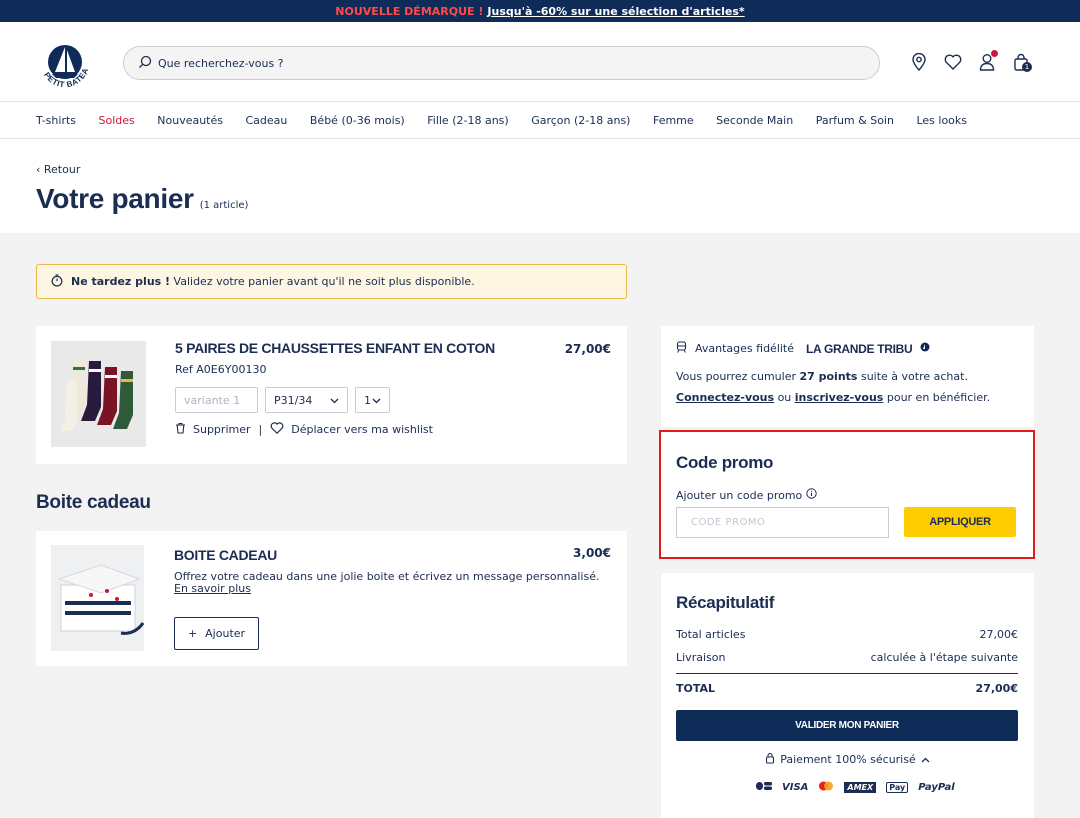 This screenshot has height=818, width=1080. I want to click on bag-count-badge: 1, so click(1027, 67).